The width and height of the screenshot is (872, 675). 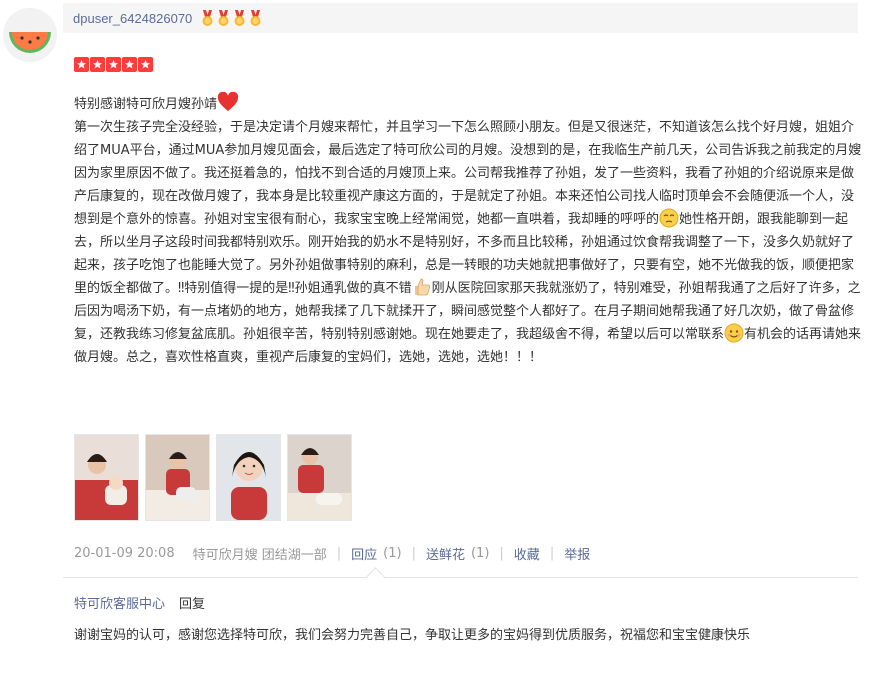 I want to click on shop-reply-header: 特可欣客服中心 回复, so click(x=139, y=602).